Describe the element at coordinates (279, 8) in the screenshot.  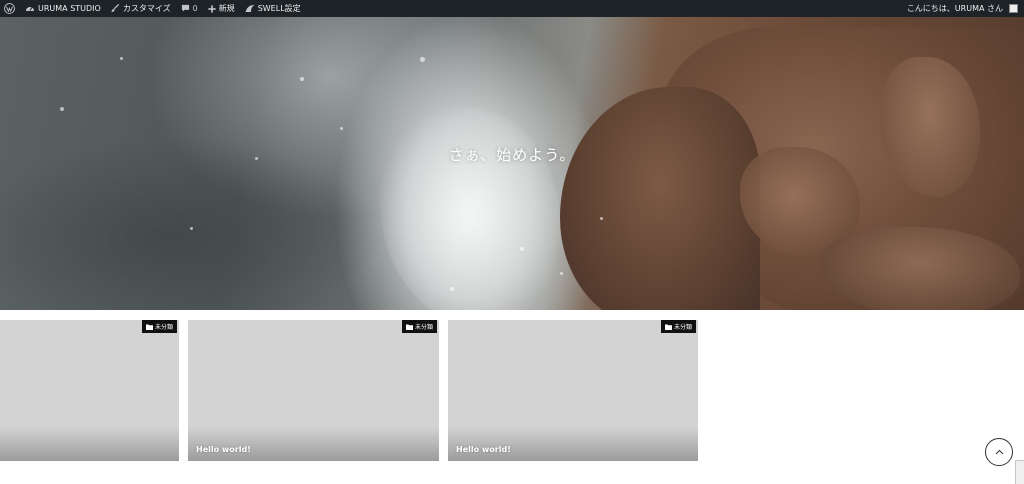
I see `swell-settings-label: SWELL設定` at that location.